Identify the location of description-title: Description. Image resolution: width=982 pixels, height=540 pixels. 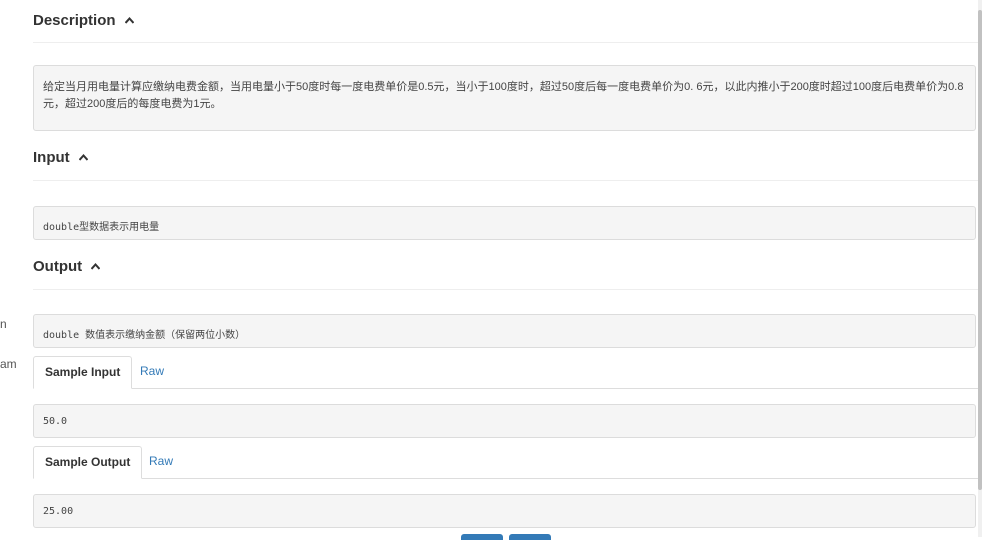
(74, 20).